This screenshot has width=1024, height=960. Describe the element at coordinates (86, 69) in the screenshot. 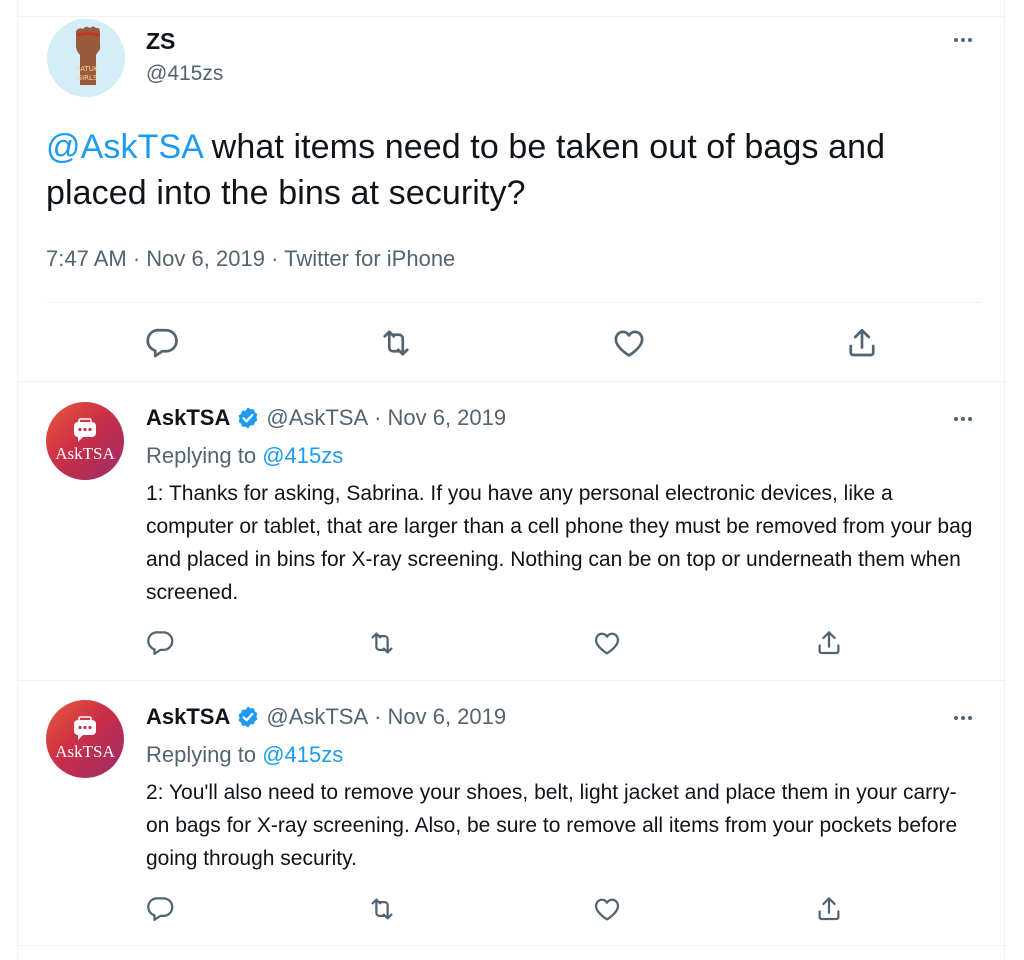

I see `svg-text: BATUK` at that location.